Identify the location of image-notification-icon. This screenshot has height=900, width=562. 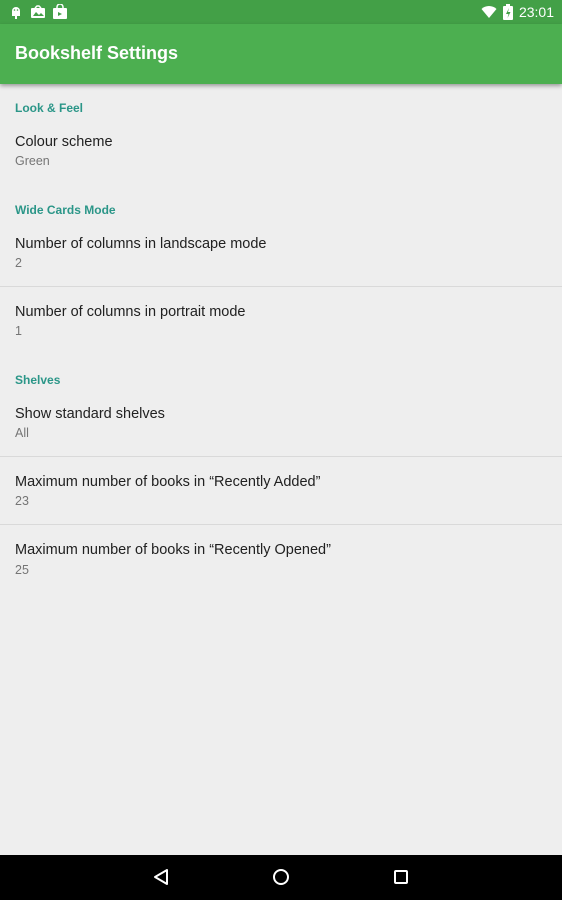
(38, 12).